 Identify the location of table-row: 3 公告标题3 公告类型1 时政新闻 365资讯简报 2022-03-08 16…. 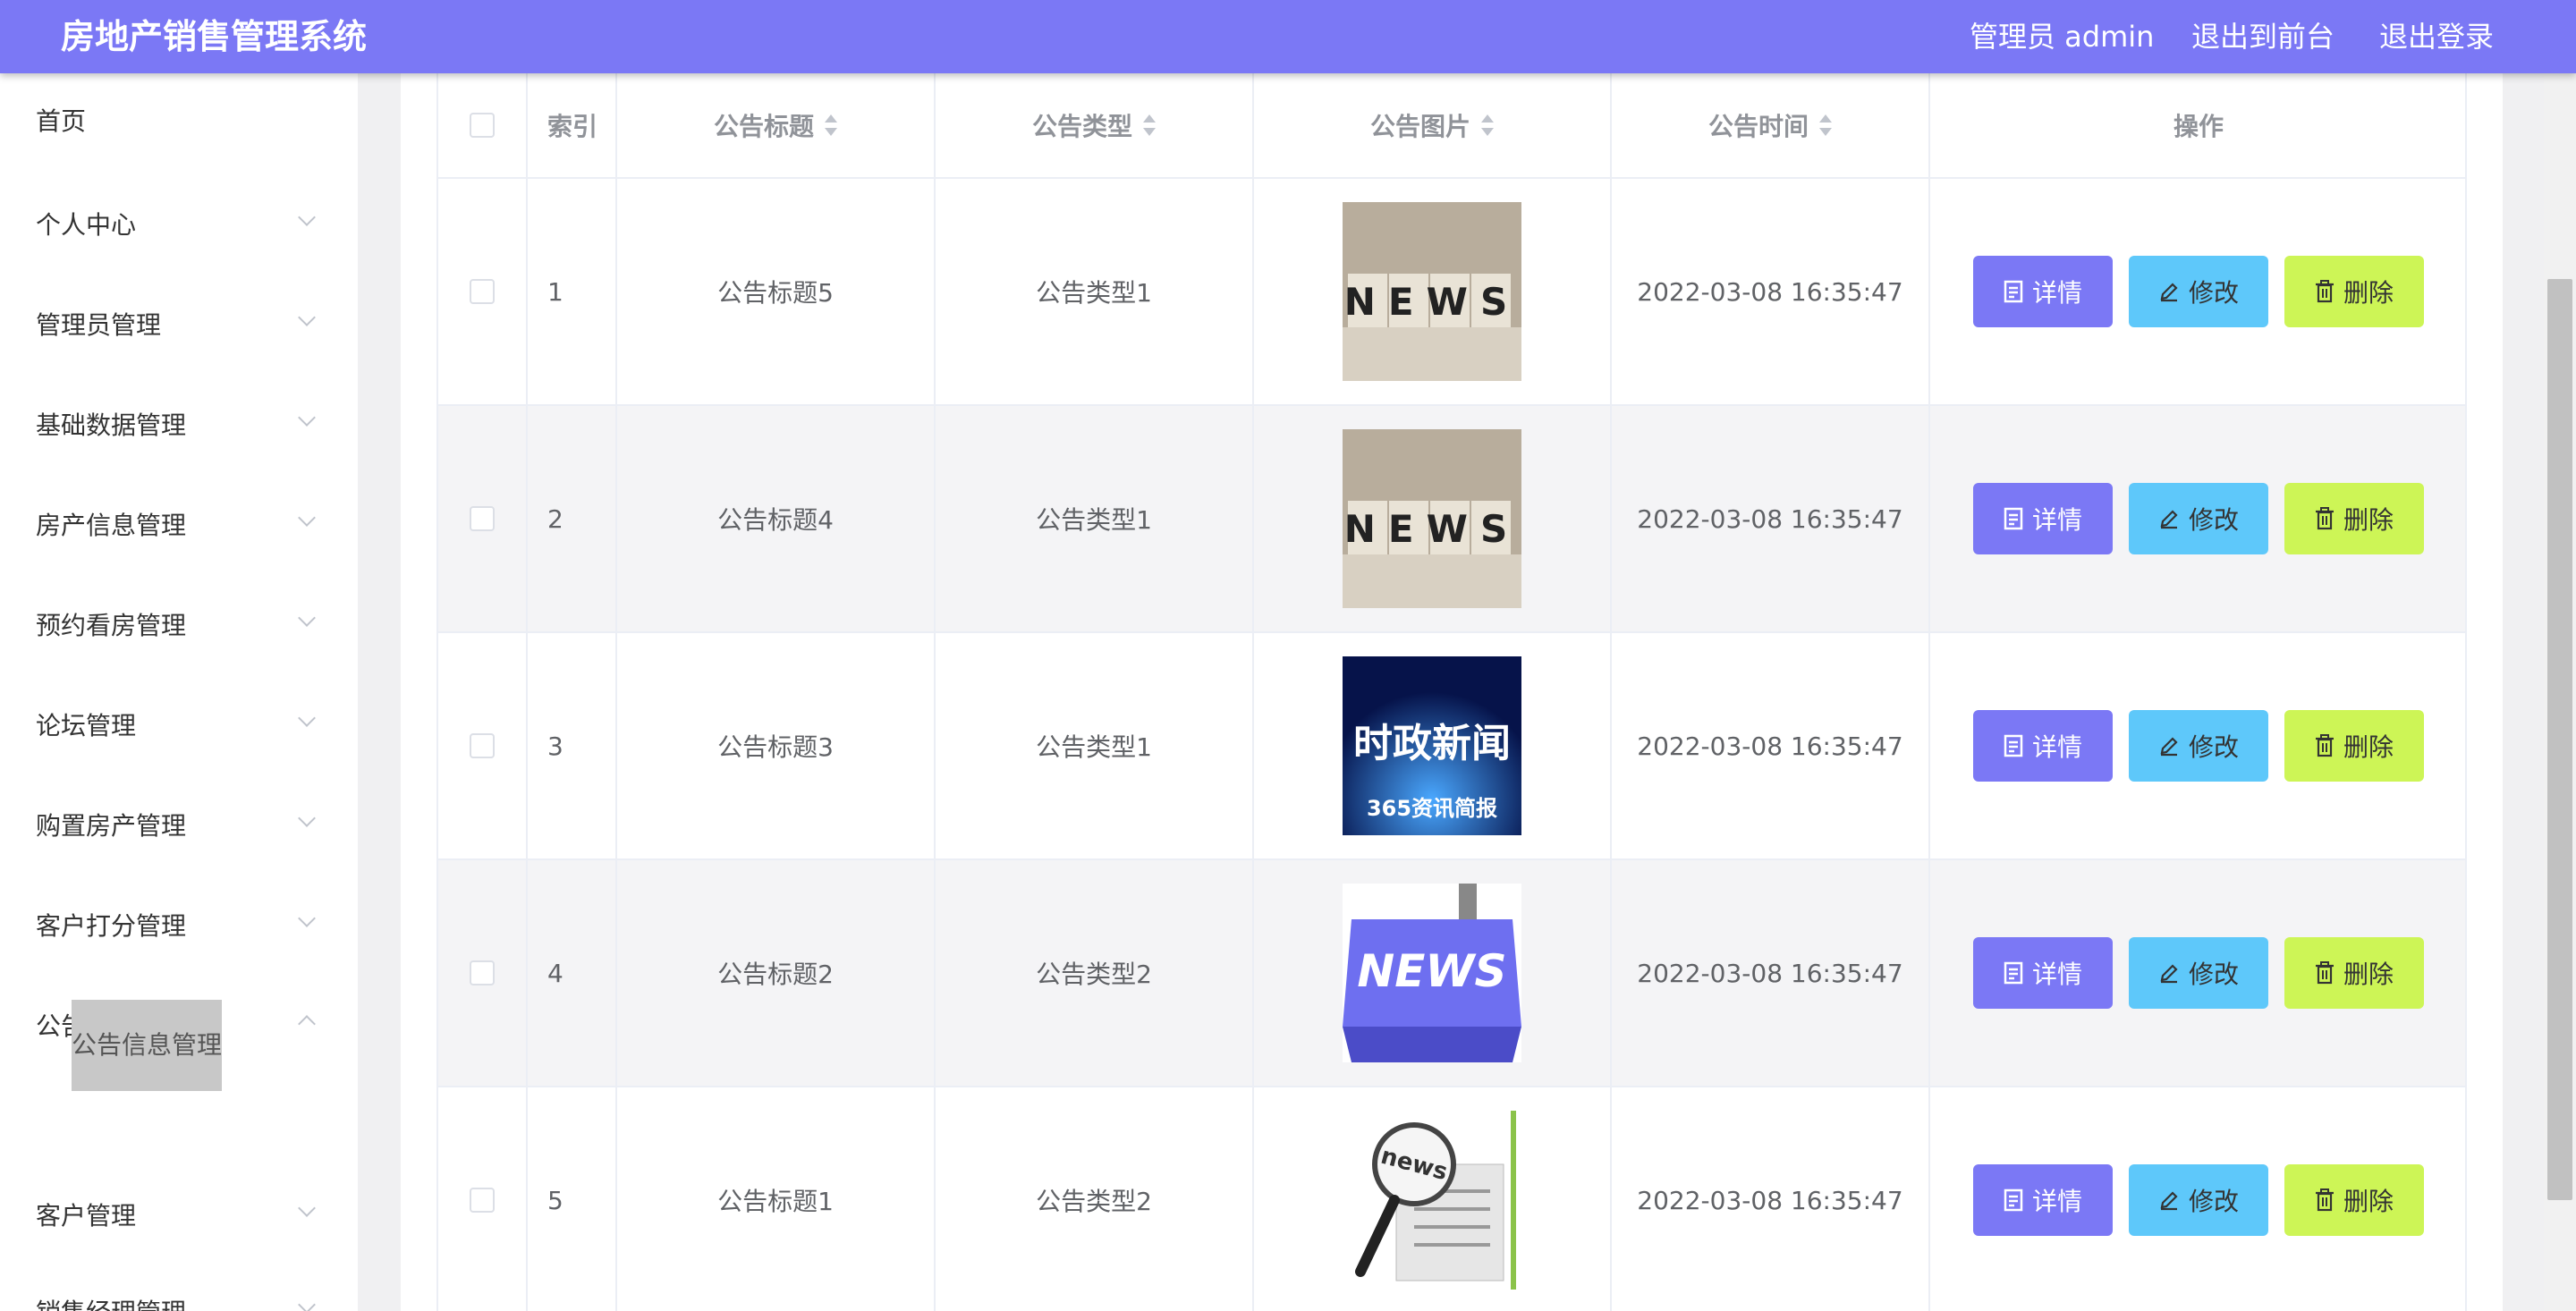
(1451, 746).